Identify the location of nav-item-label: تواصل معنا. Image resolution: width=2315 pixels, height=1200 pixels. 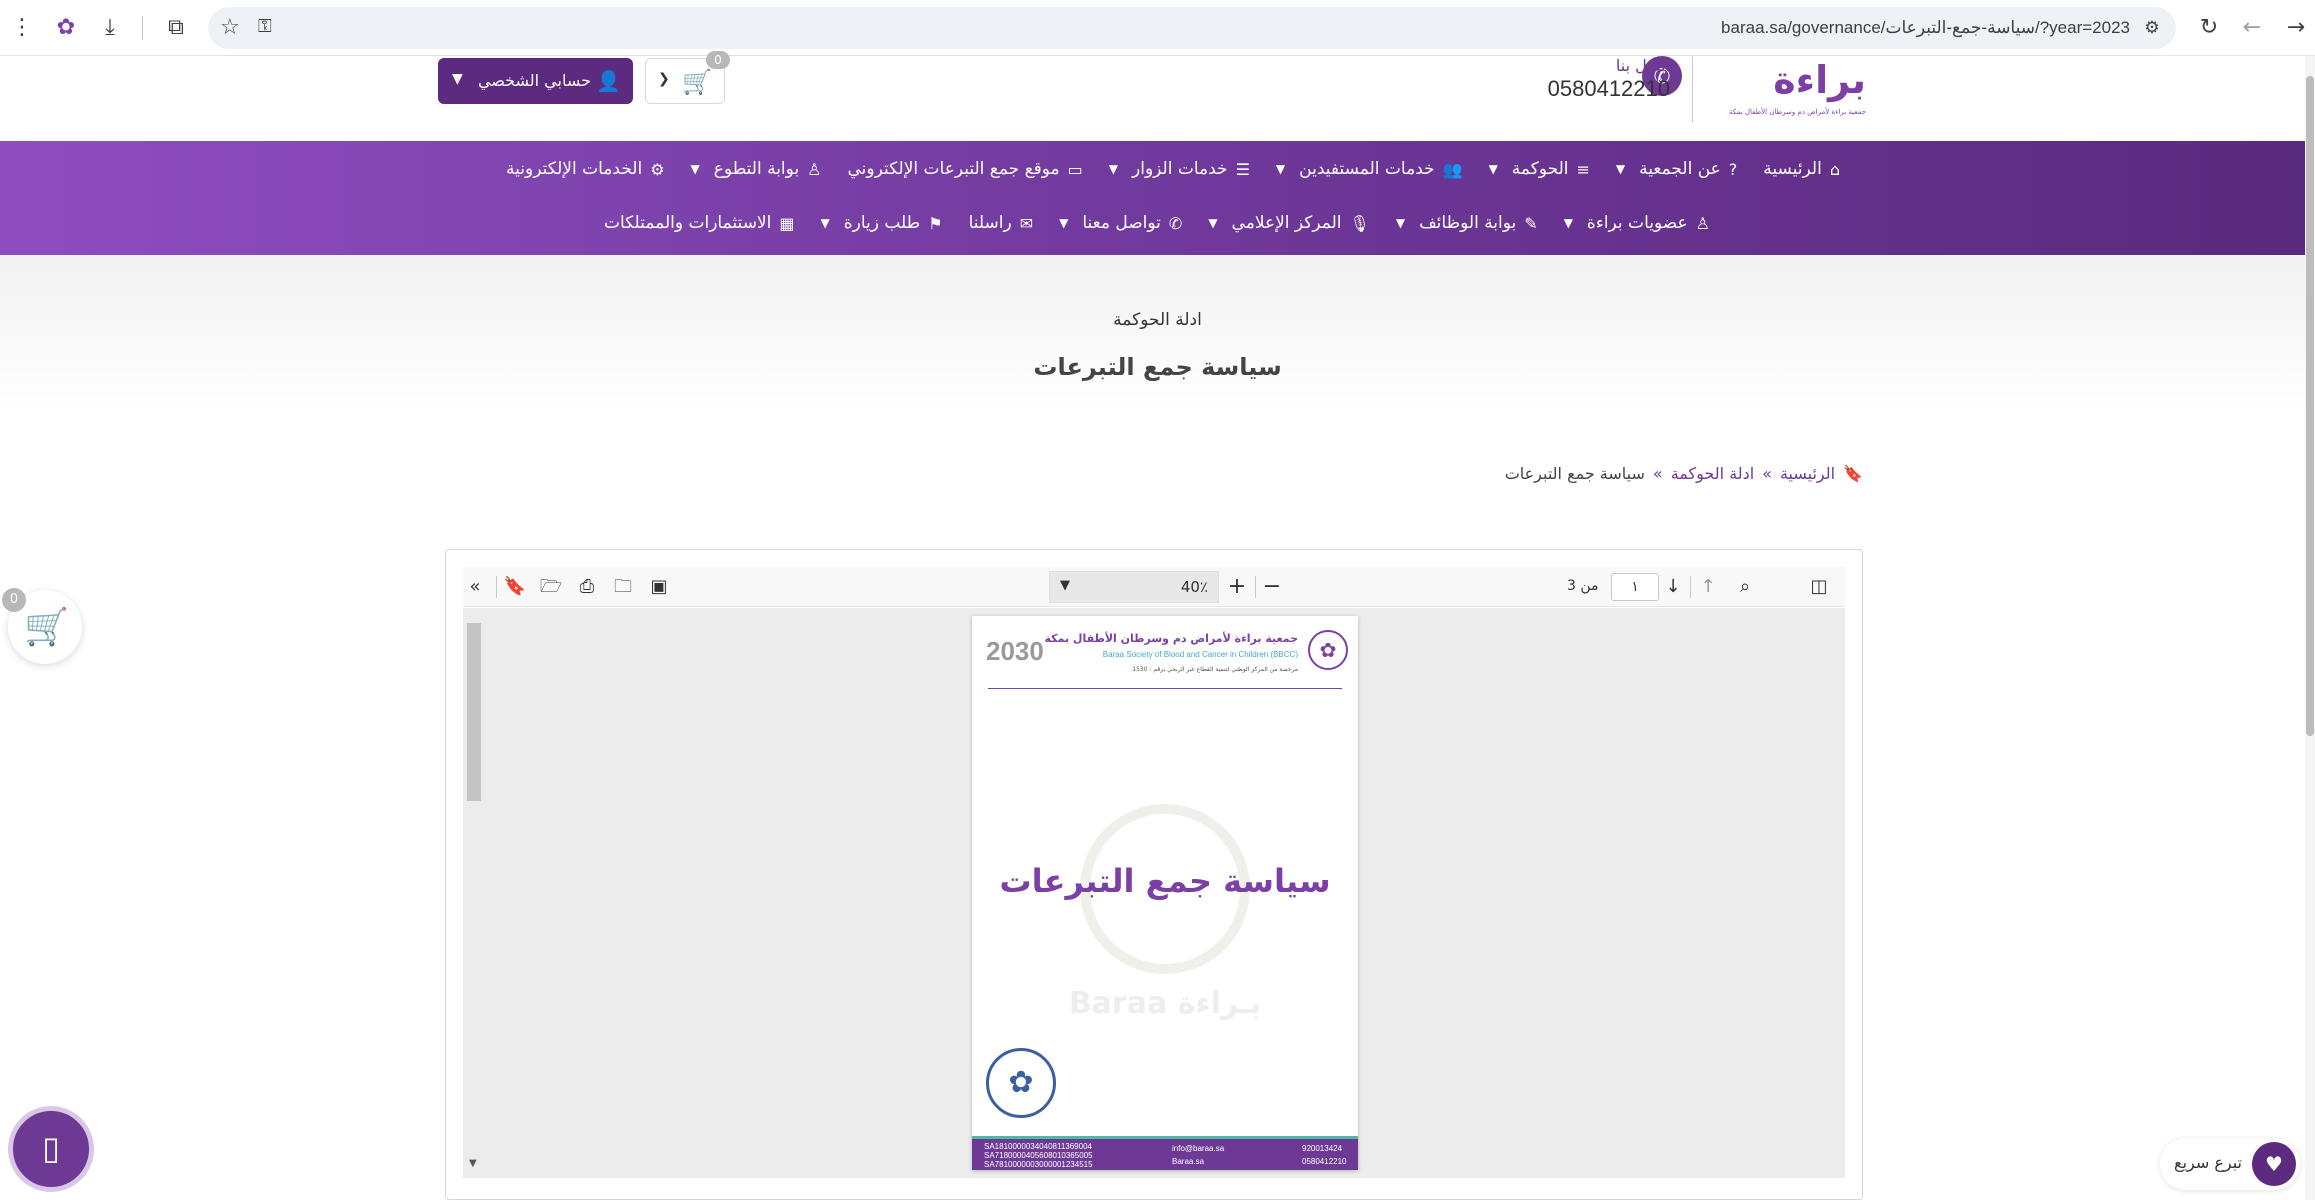
(1121, 223).